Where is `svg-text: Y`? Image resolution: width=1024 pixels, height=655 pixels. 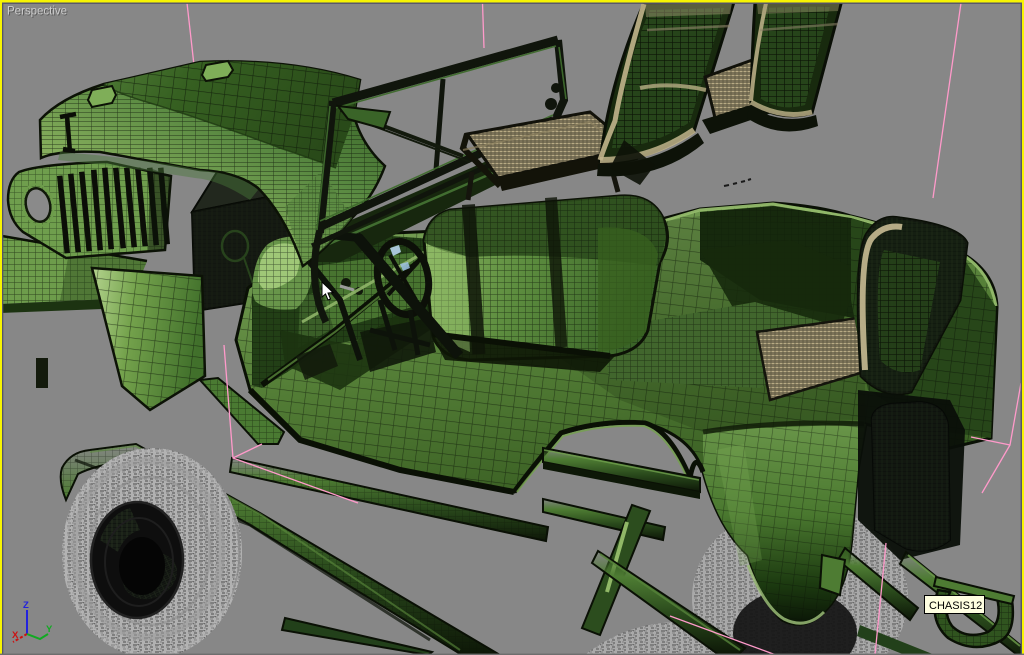
svg-text: Y is located at coordinates (49, 629).